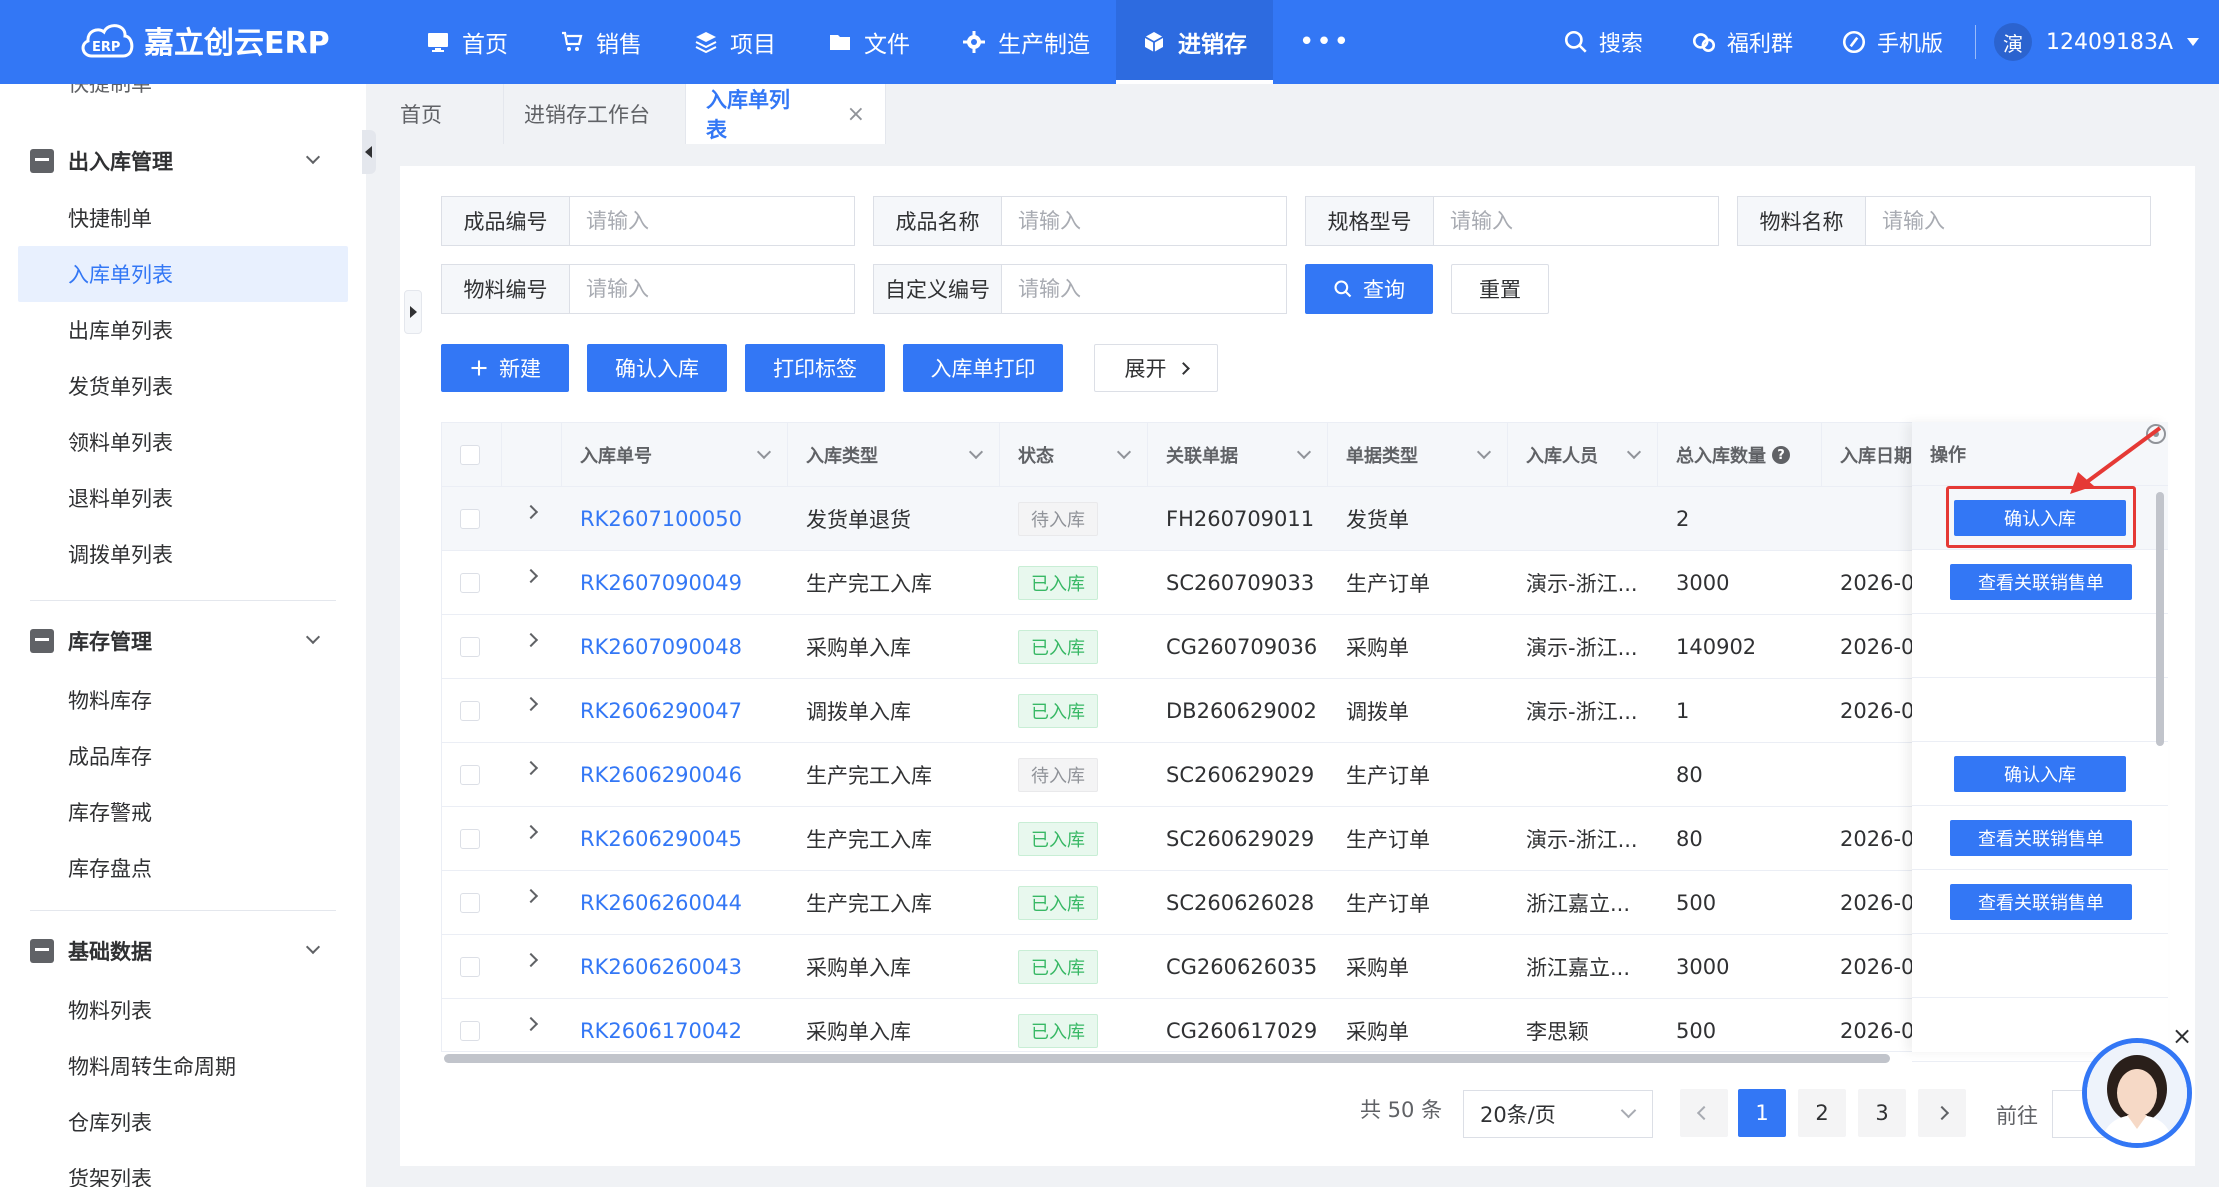 The height and width of the screenshot is (1187, 2219). What do you see at coordinates (1074, 455) in the screenshot?
I see `header-status: 状态` at bounding box center [1074, 455].